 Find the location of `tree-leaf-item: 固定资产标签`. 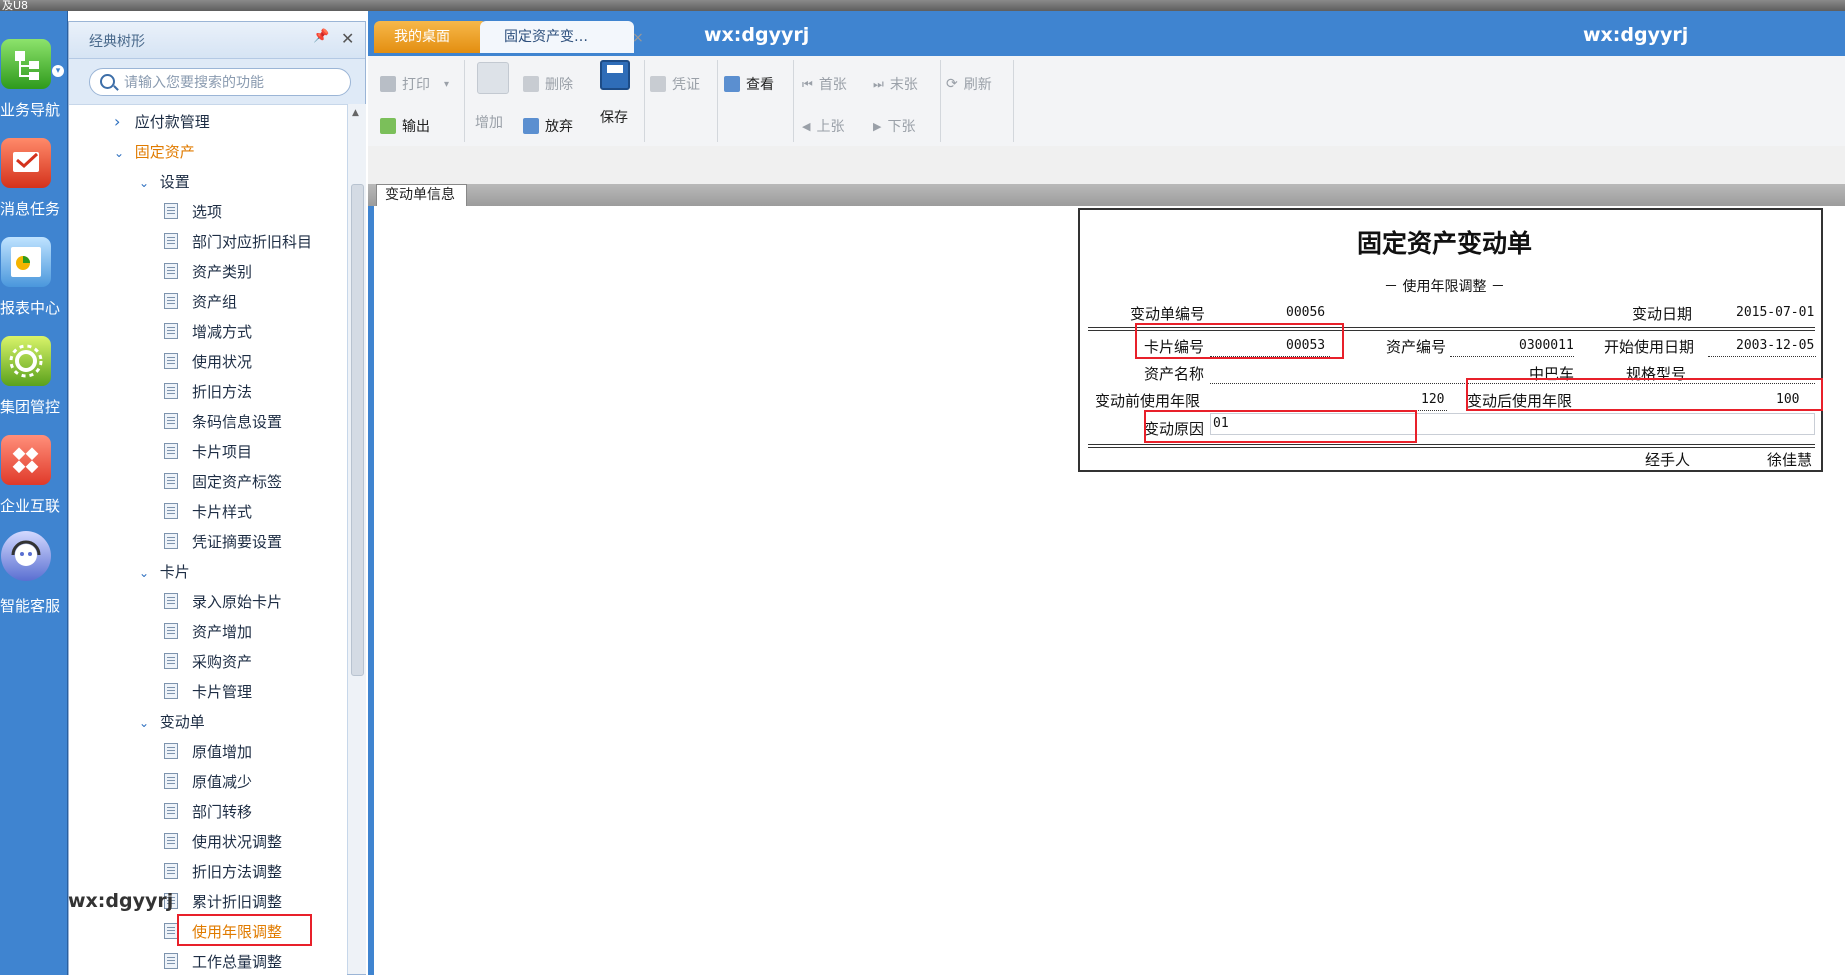

tree-leaf-item: 固定资产标签 is located at coordinates (223, 482).